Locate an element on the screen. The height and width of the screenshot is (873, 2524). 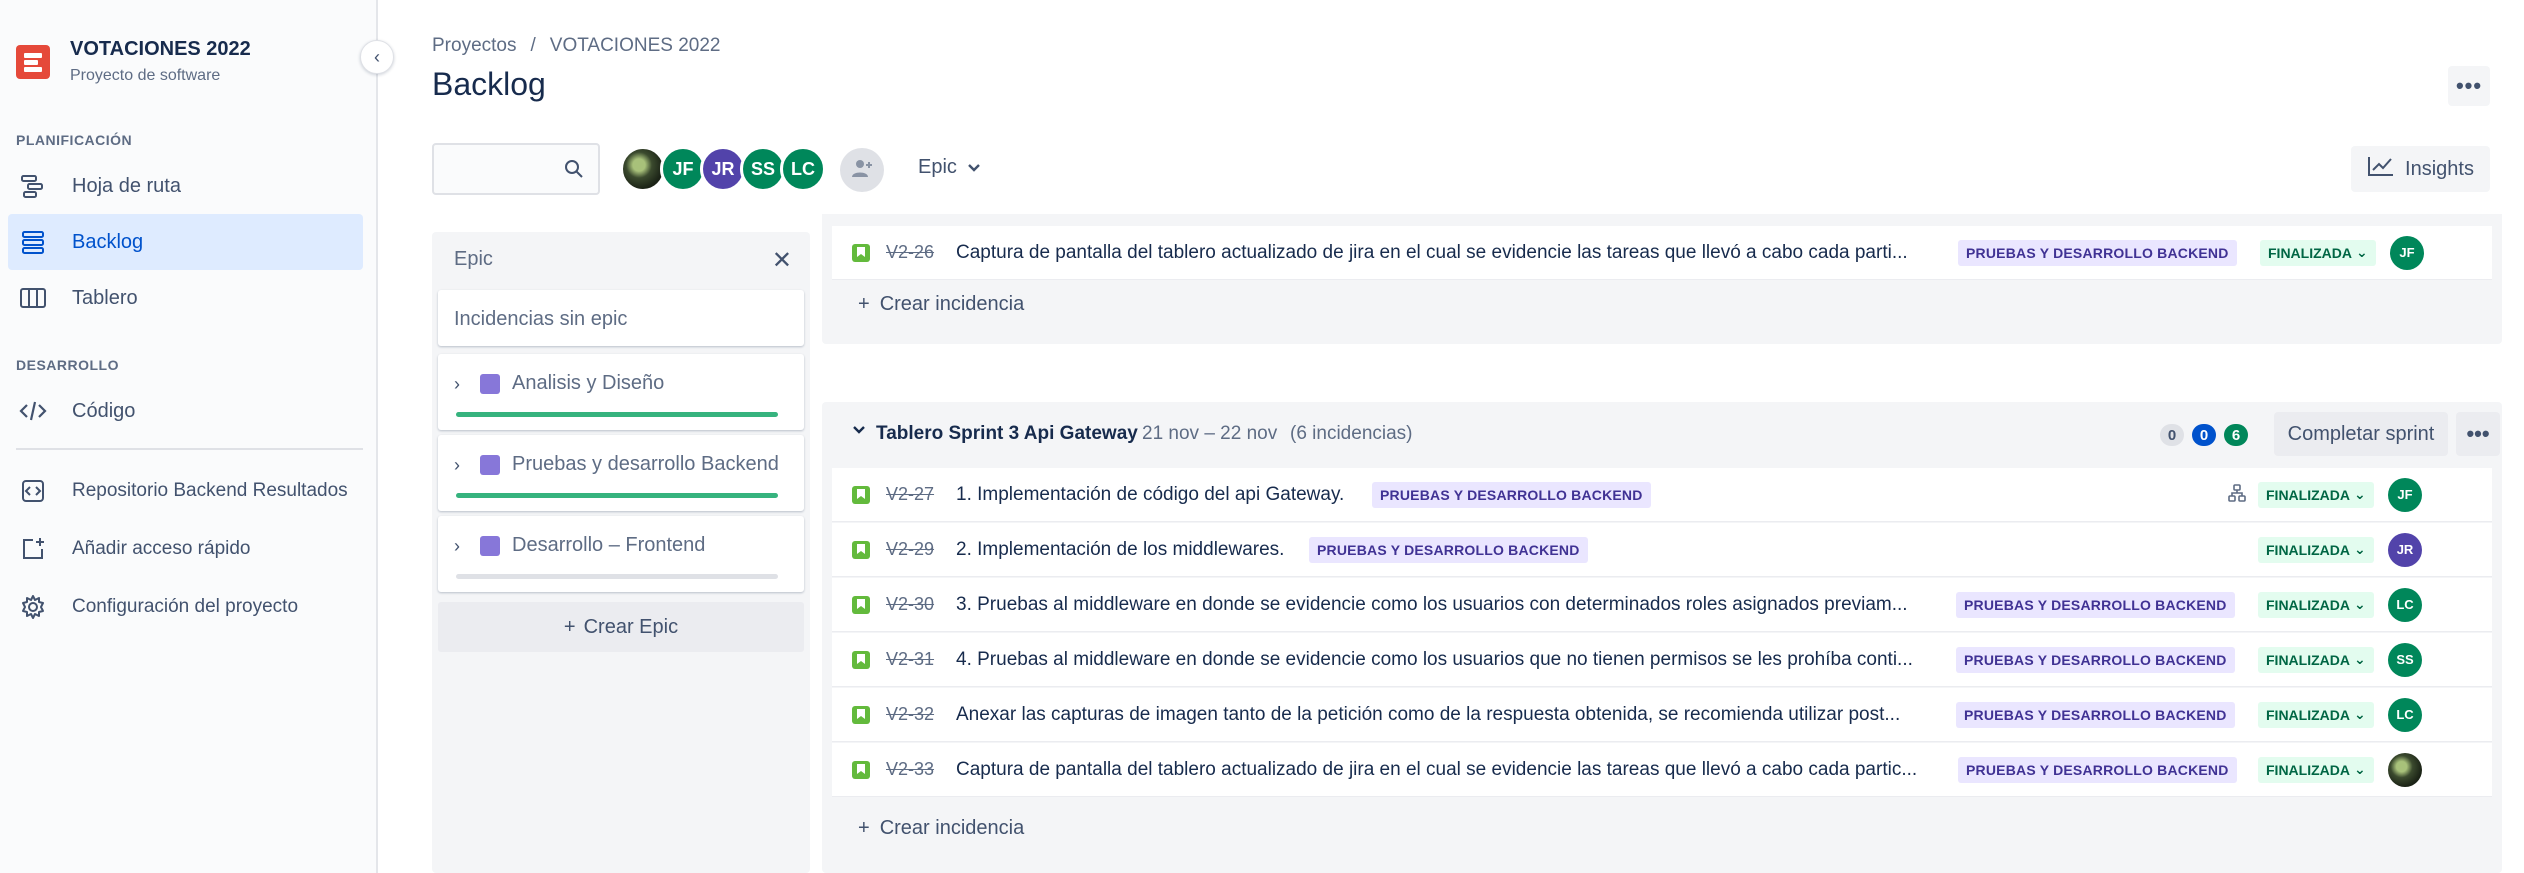
epic-item: › Analisis y Diseño is located at coordinates (621, 392).